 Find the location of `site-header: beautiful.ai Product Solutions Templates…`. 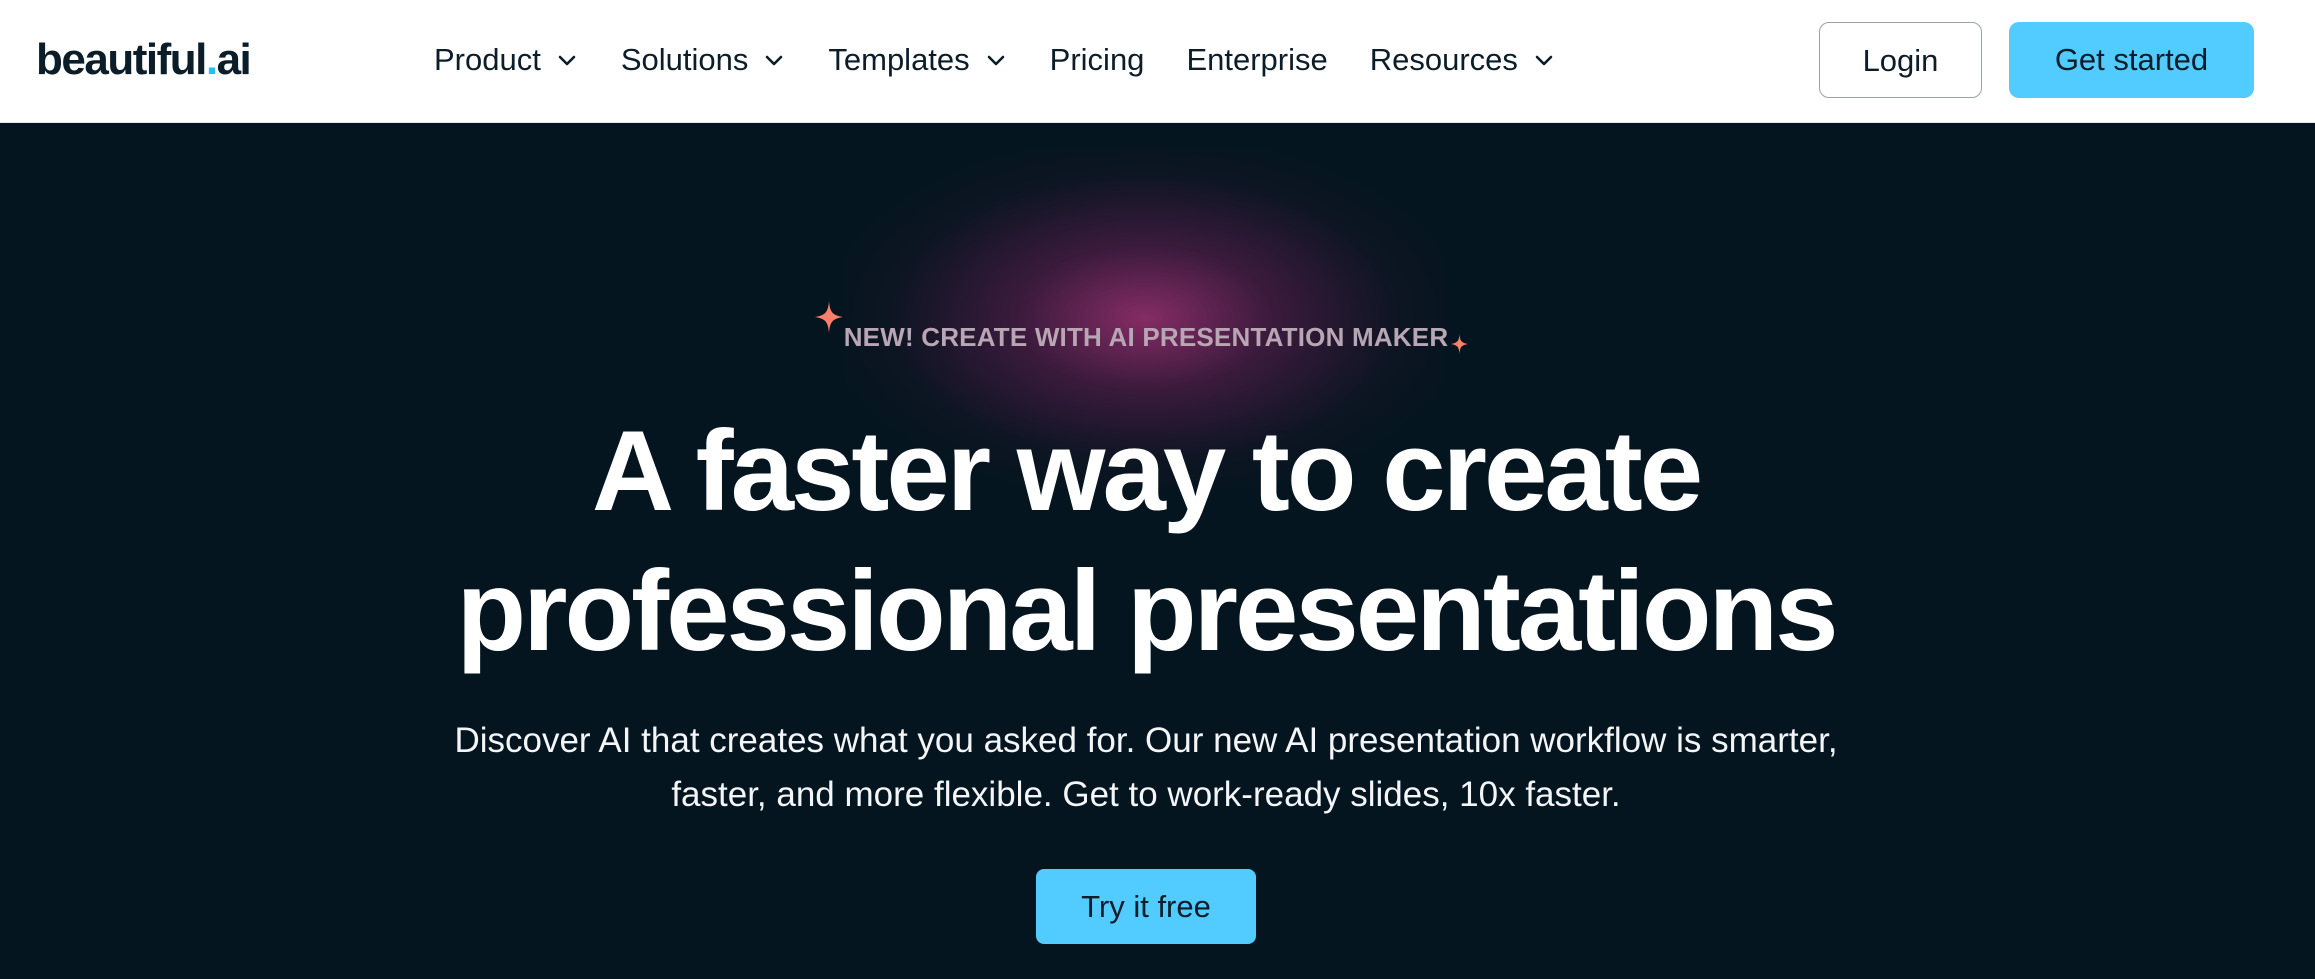

site-header: beautiful.ai Product Solutions Templates… is located at coordinates (1157, 61).